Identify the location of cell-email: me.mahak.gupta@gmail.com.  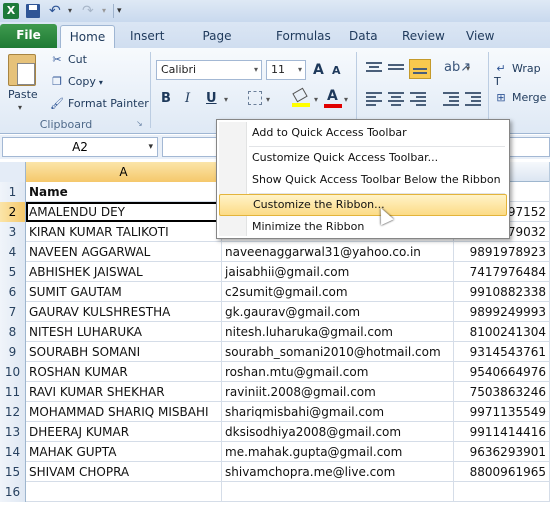
(338, 452).